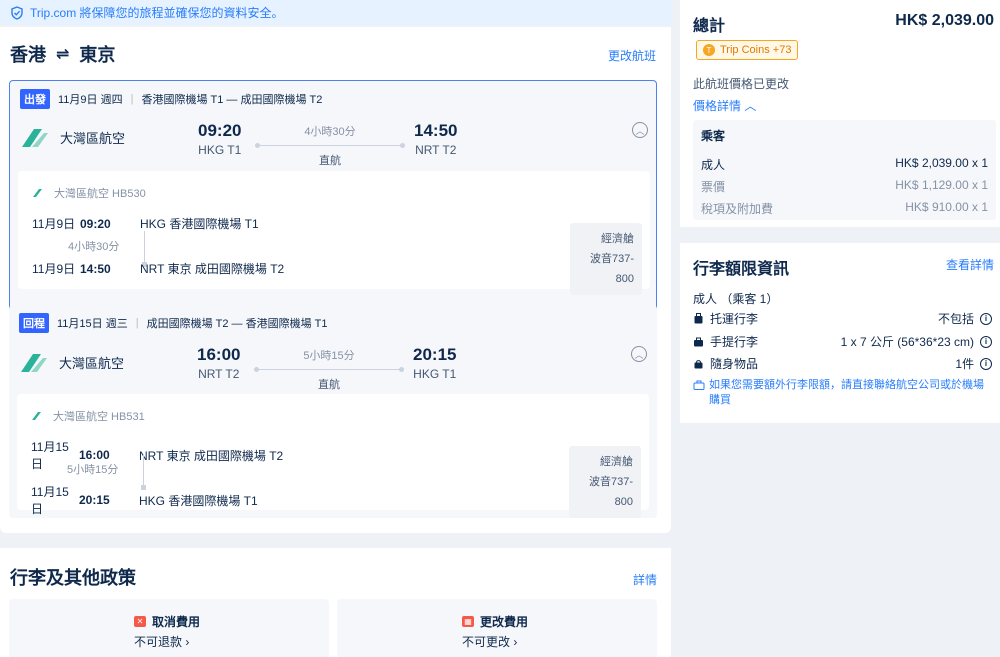 This screenshot has height=657, width=1000. Describe the element at coordinates (724, 105) in the screenshot. I see `price-details-toggle: 價格詳情 ︿` at that location.